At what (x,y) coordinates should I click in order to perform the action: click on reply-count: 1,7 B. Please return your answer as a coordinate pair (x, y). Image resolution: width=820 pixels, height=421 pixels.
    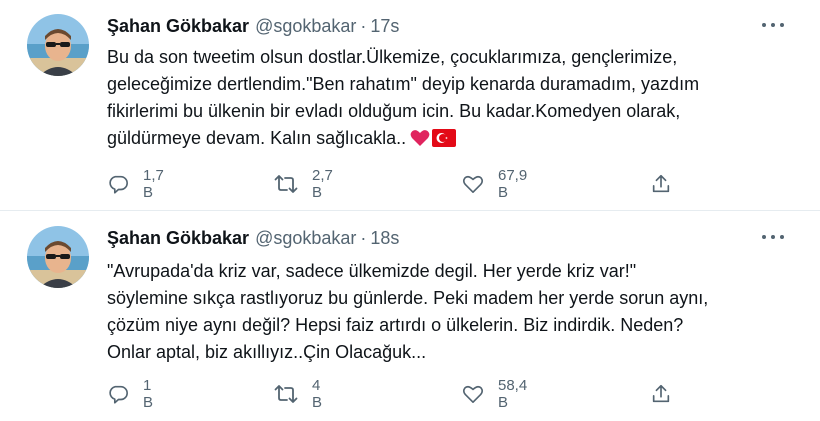
    Looking at the image, I should click on (153, 184).